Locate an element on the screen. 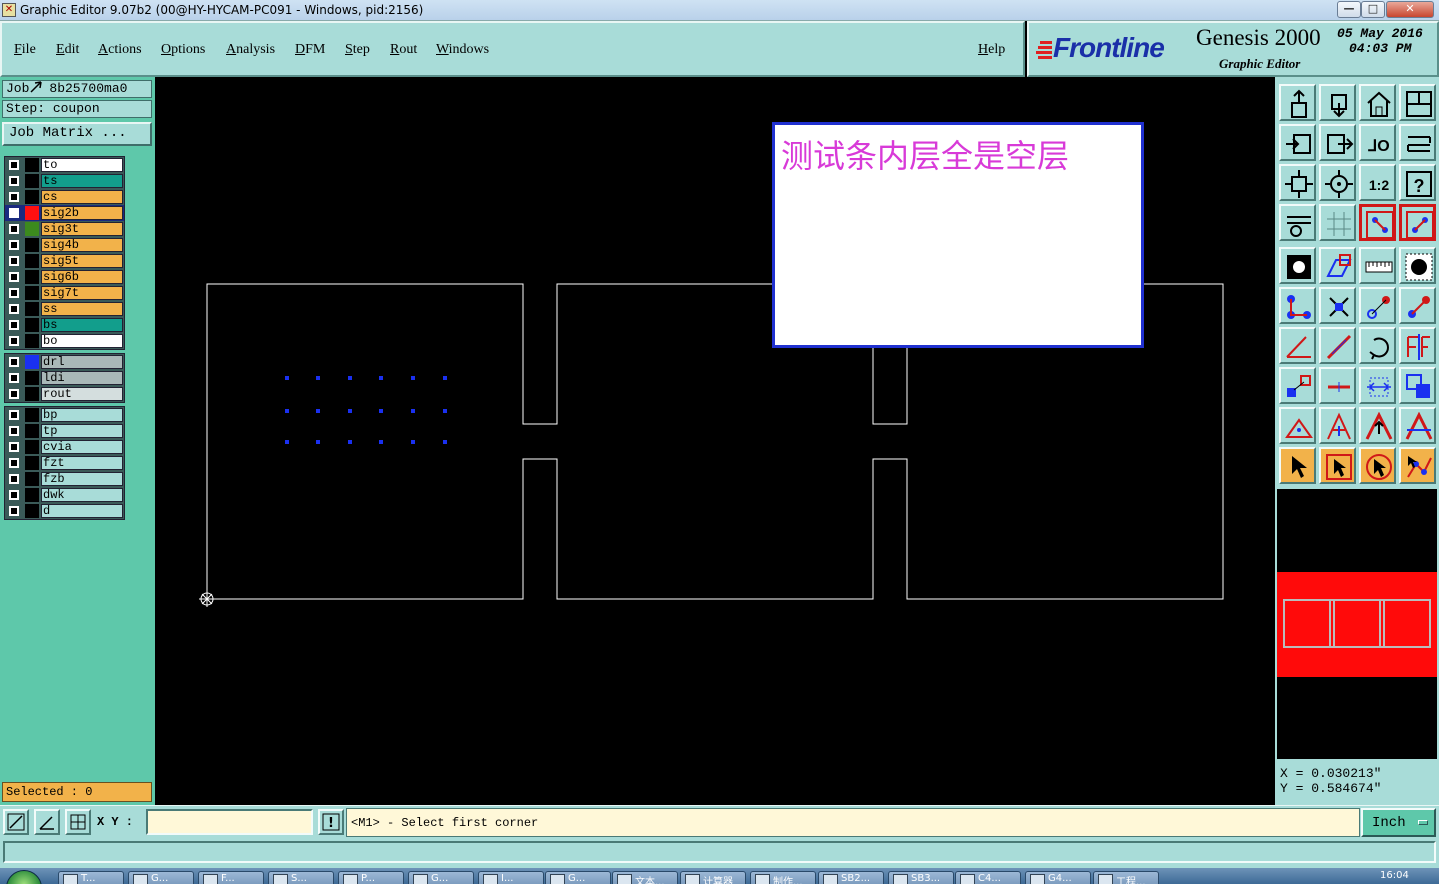  layer-row-ts: ts is located at coordinates (64, 181).